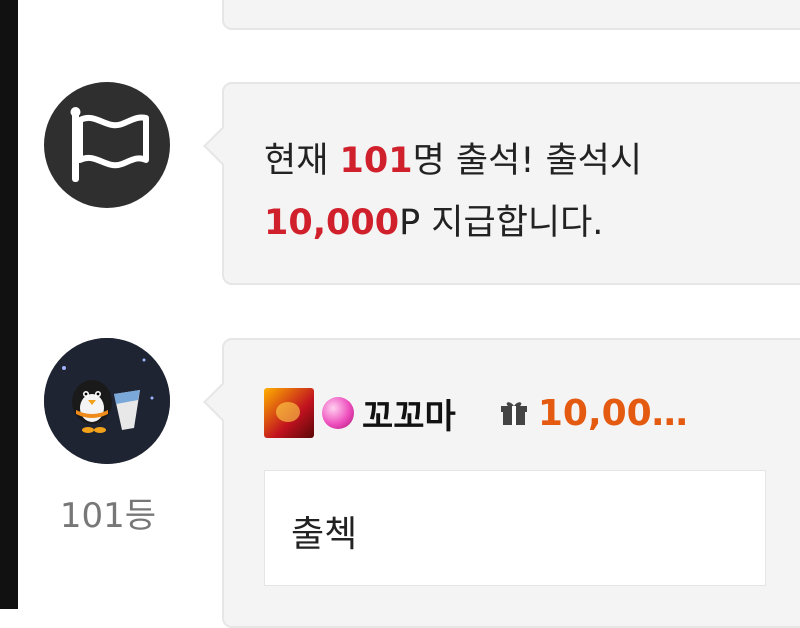 This screenshot has height=628, width=800. Describe the element at coordinates (515, 528) in the screenshot. I see `comment-message-box: 출첵` at that location.